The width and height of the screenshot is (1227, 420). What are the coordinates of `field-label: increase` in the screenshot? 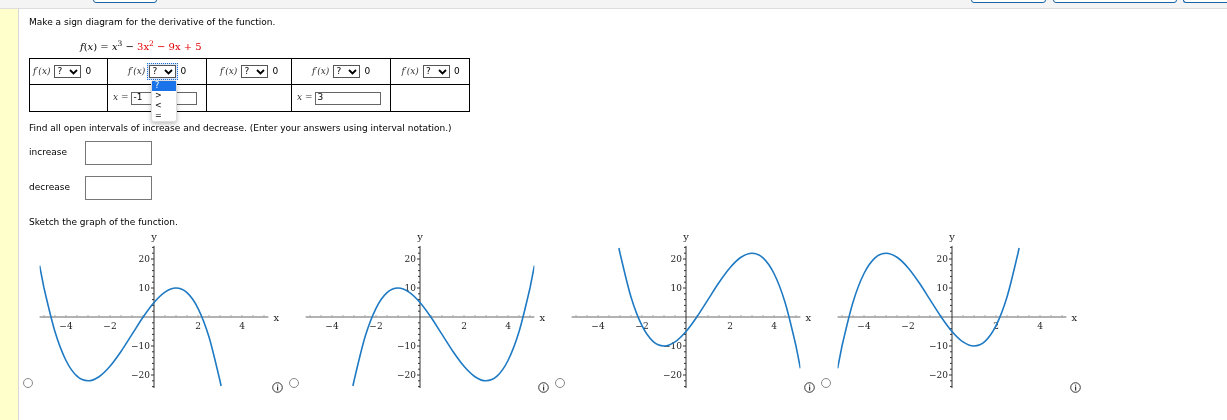 It's located at (48, 153).